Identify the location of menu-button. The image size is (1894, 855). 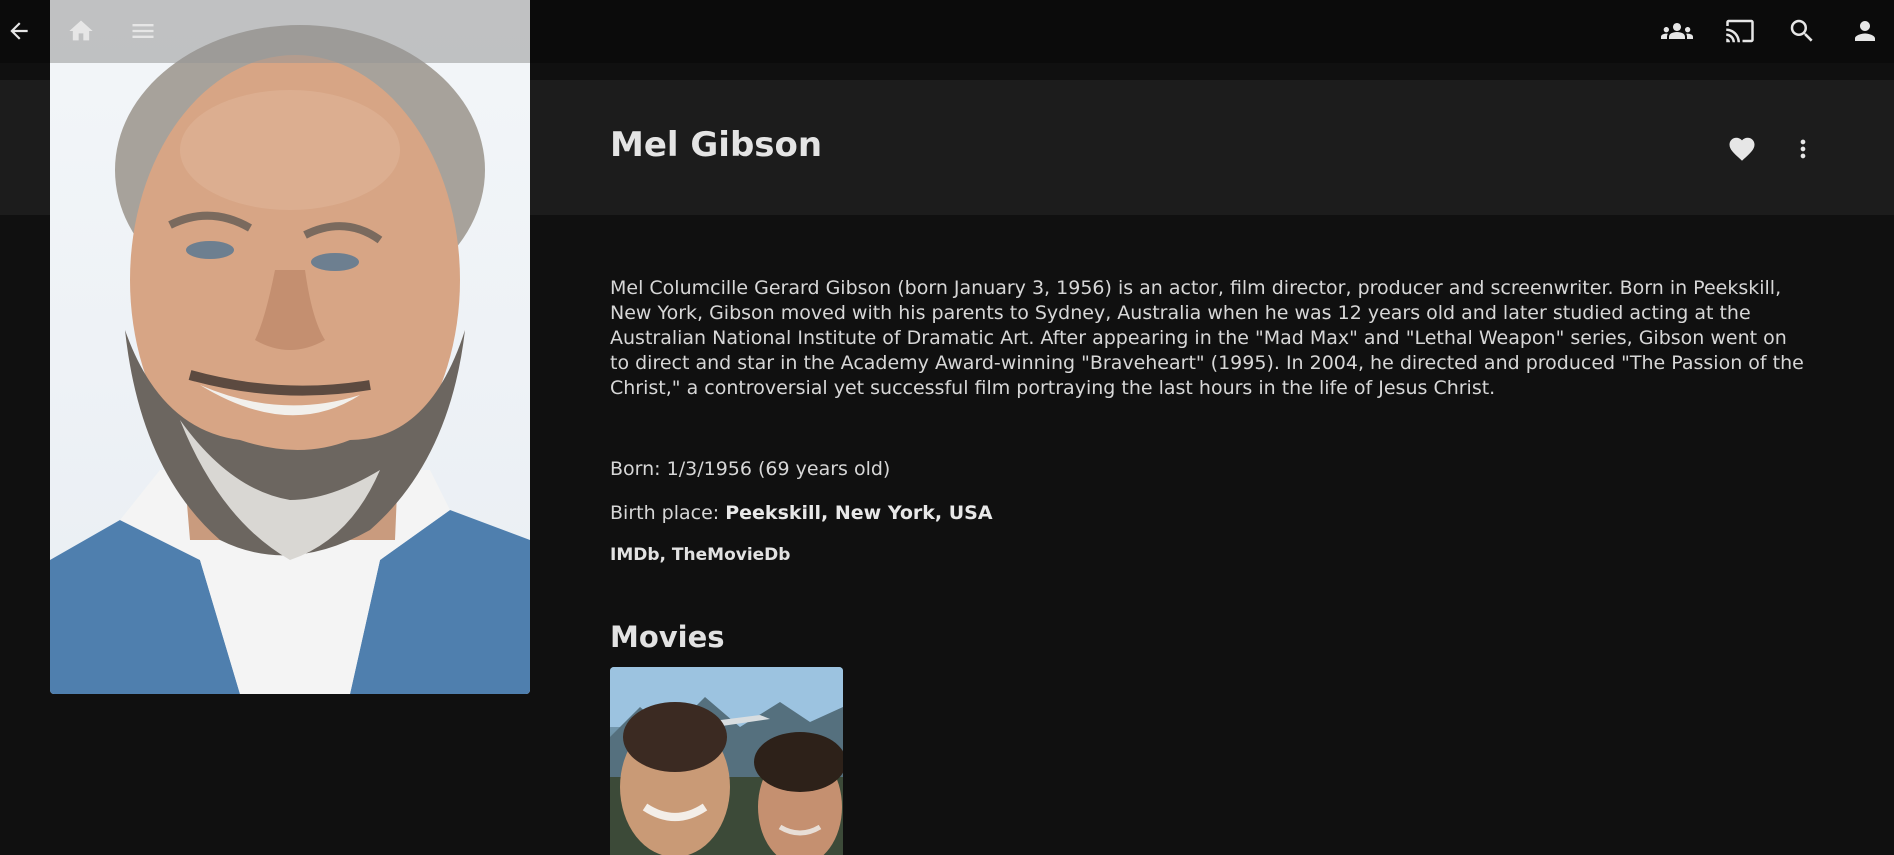
(143, 31).